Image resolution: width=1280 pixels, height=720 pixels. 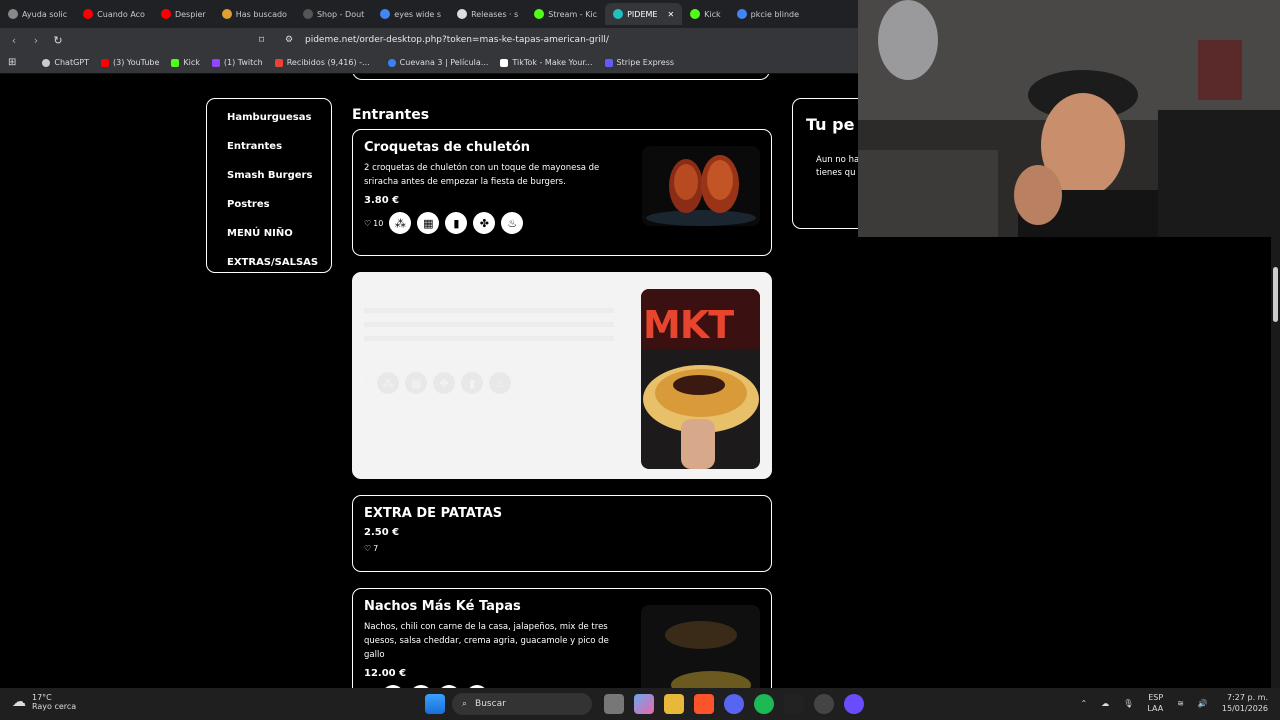 What do you see at coordinates (114, 14) in the screenshot?
I see `tab-1: Cuando Aco` at bounding box center [114, 14].